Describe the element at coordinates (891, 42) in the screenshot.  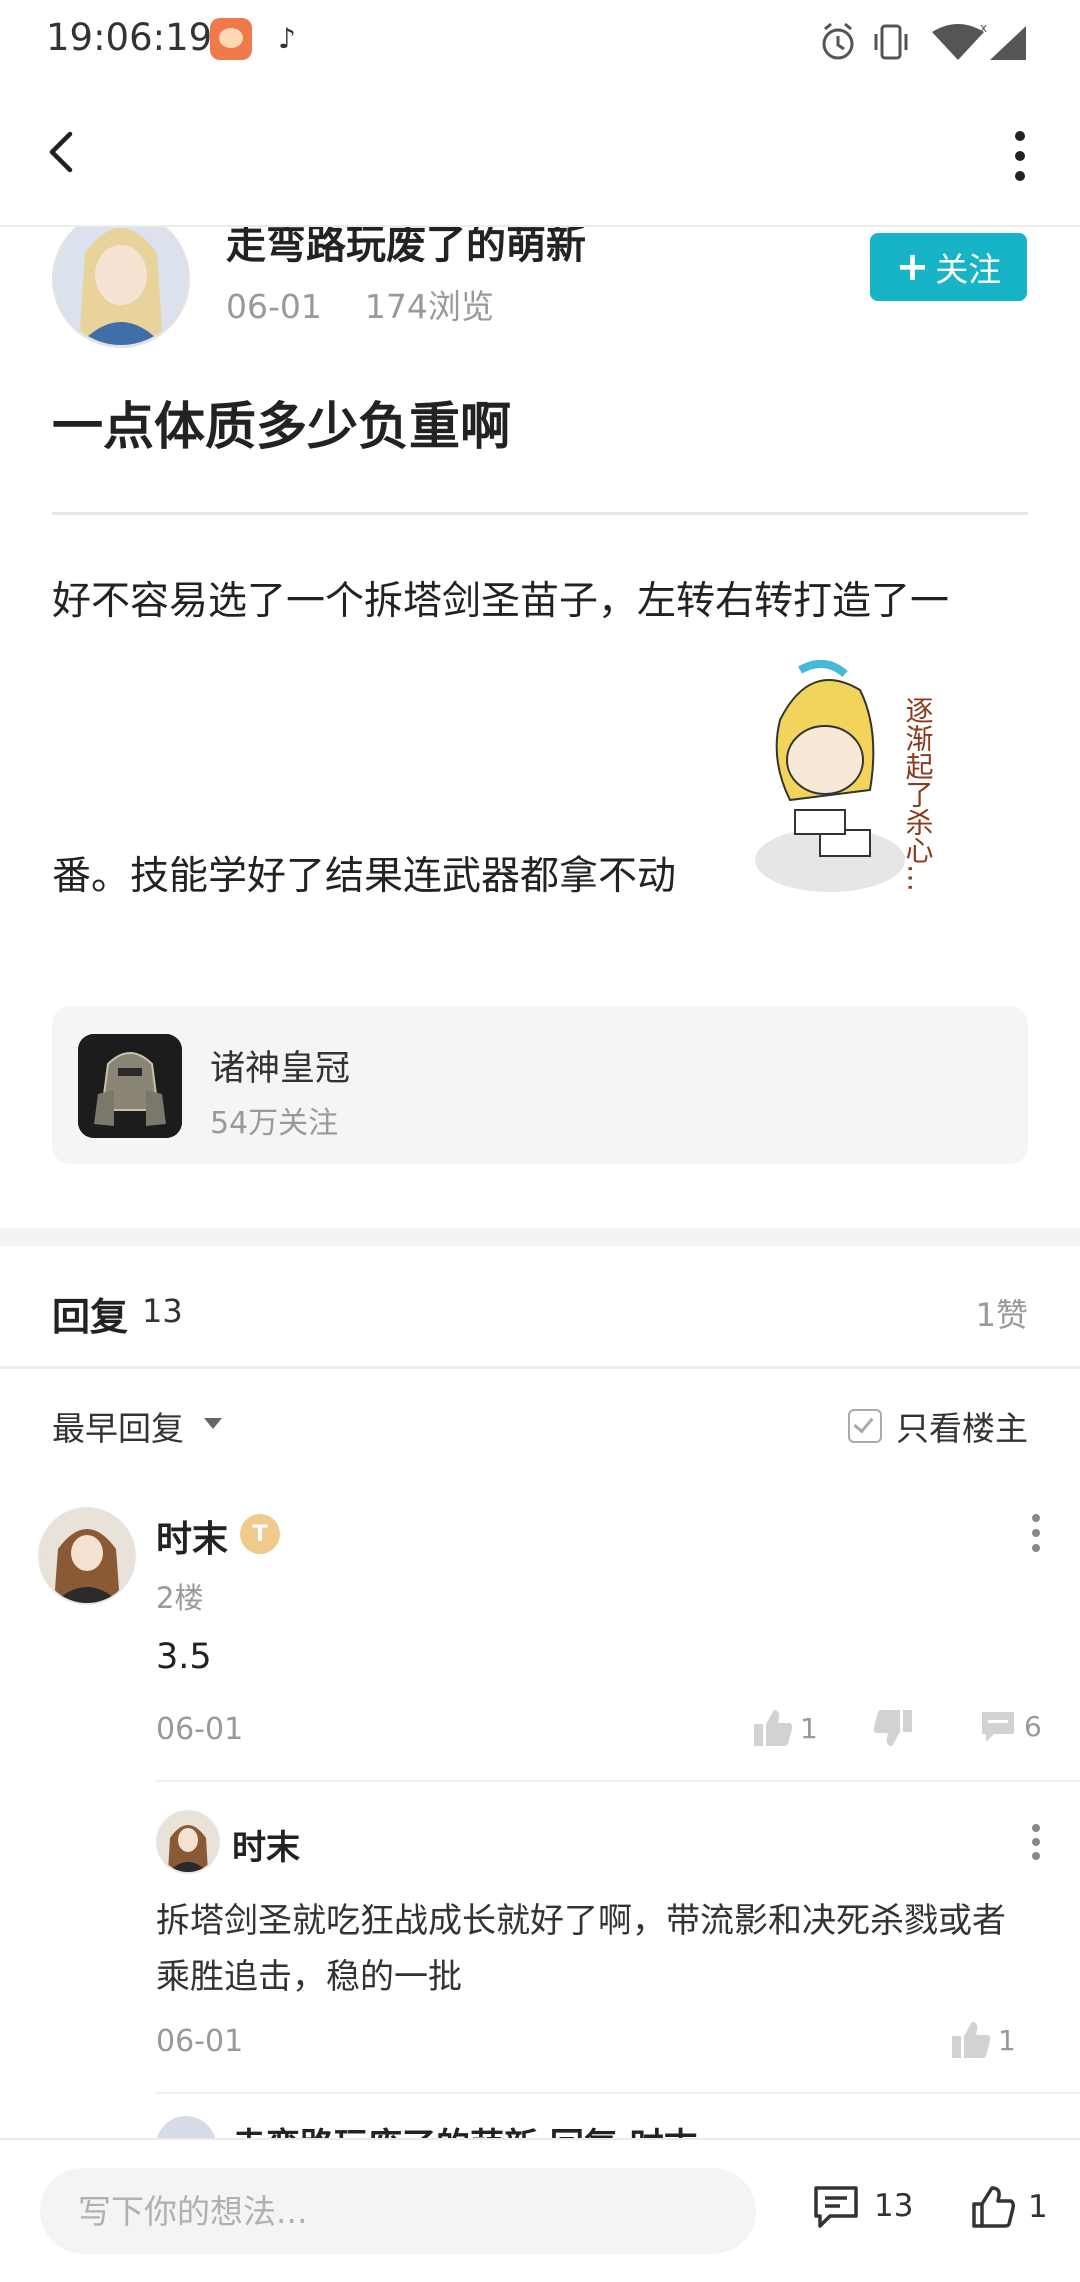
I see `vibrate-icon` at that location.